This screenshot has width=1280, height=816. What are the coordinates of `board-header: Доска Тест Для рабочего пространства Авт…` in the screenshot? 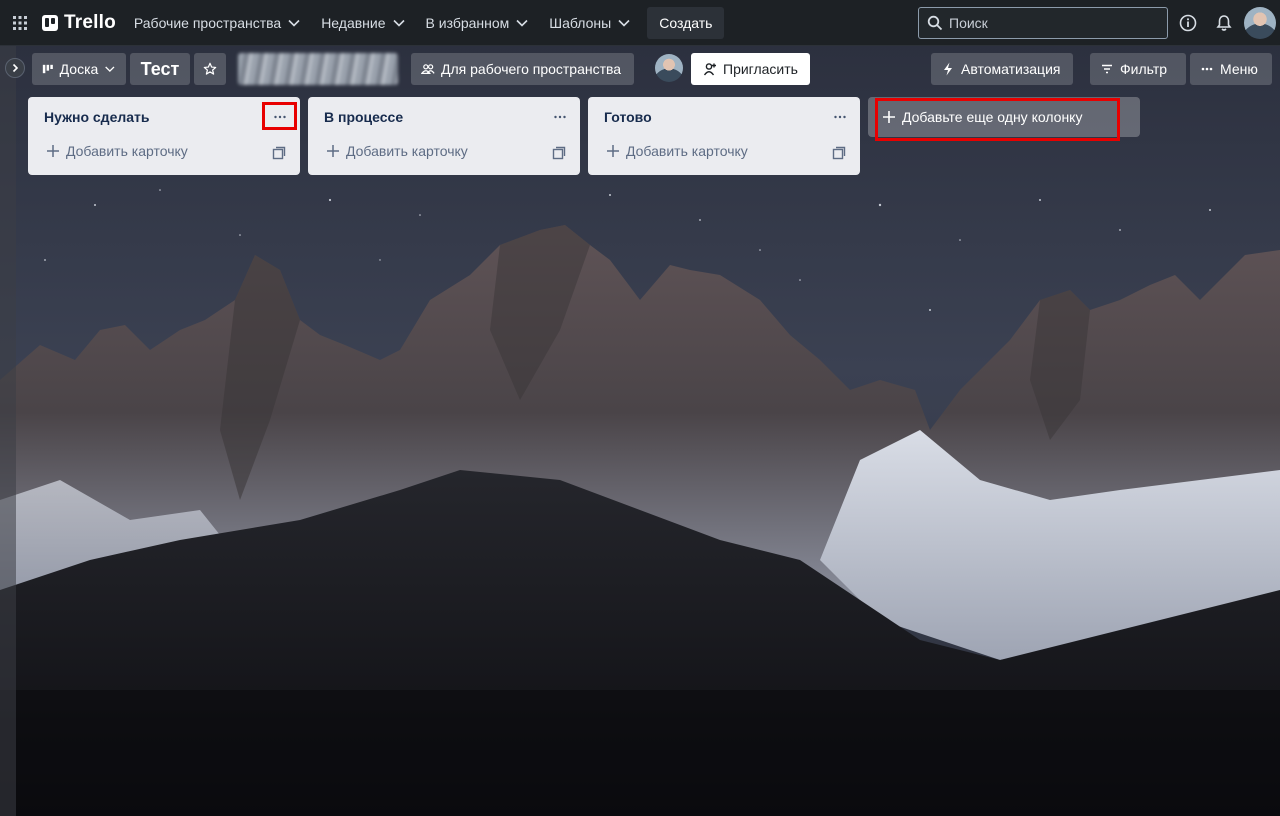 It's located at (640, 69).